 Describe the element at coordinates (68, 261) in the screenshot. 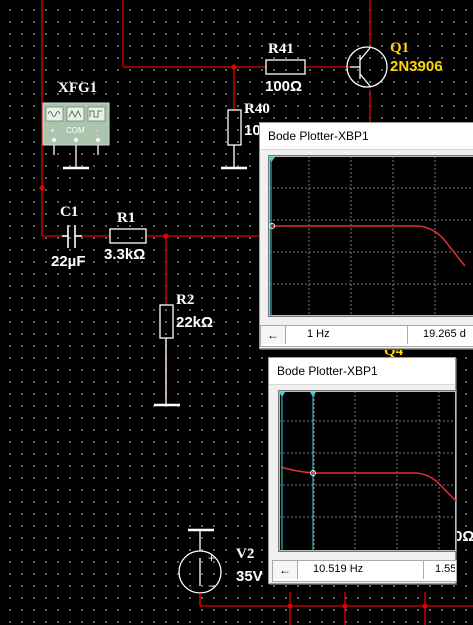

I see `c1-value: 22µF` at that location.